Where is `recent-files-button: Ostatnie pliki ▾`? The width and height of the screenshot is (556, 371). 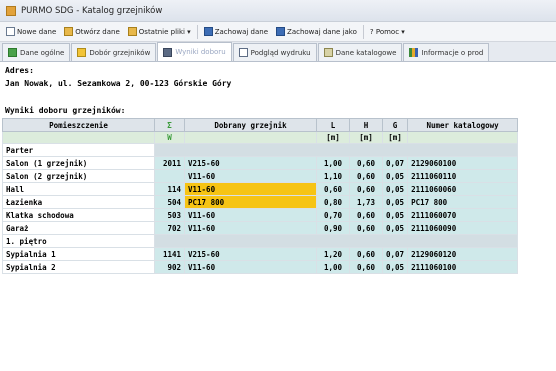 recent-files-button: Ostatnie pliki ▾ is located at coordinates (159, 32).